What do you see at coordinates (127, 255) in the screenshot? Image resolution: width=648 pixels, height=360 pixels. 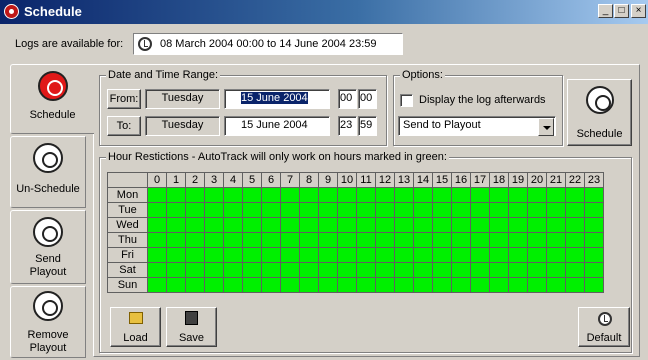 I see `day-label: Fri` at bounding box center [127, 255].